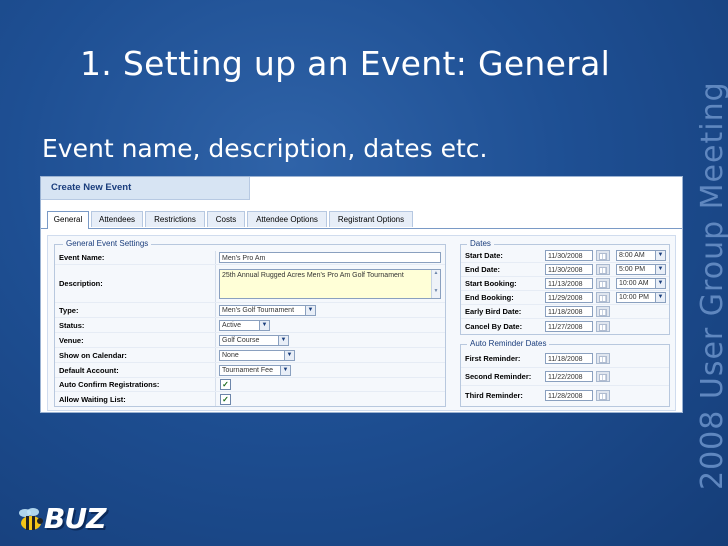 This screenshot has width=728, height=546. I want to click on meeting-watermark-text: 2008 User Group Meeting, so click(711, 285).